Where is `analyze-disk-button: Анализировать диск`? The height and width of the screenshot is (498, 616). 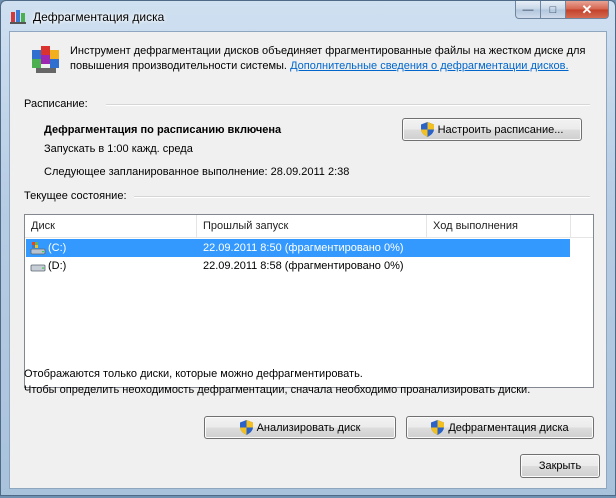 analyze-disk-button: Анализировать диск is located at coordinates (300, 427).